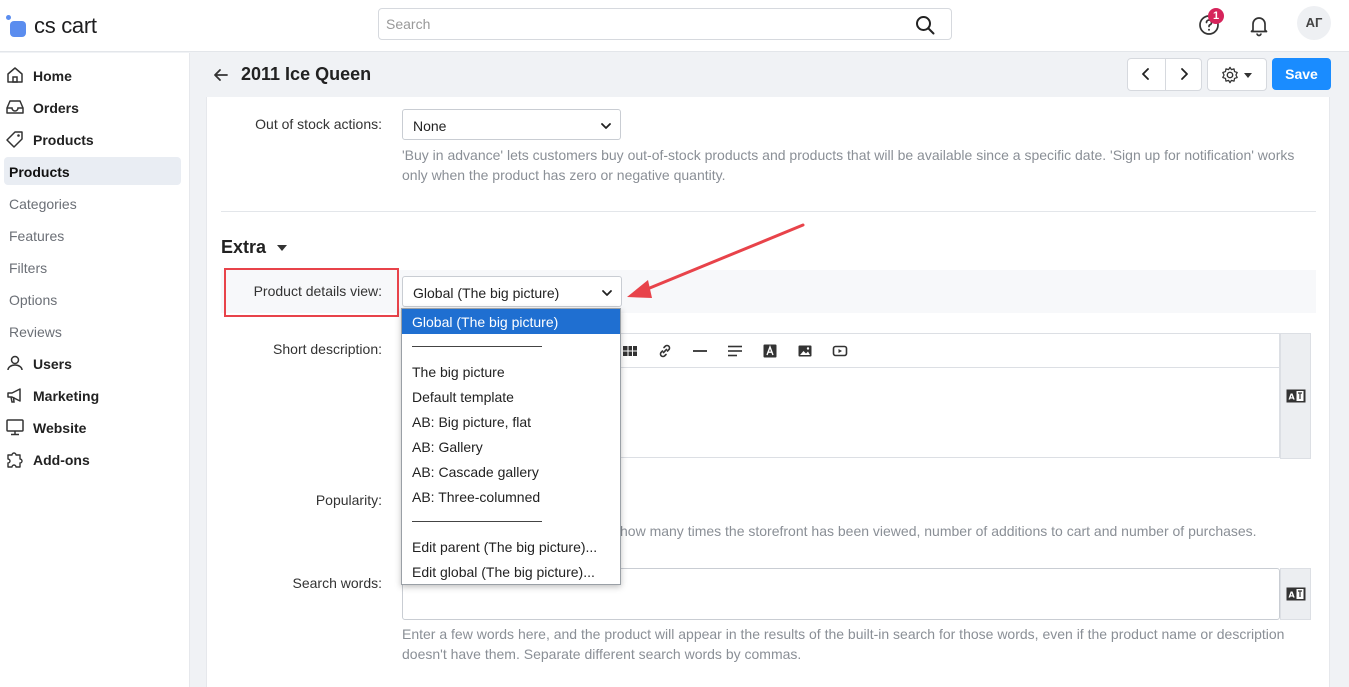  I want to click on gear-icon, so click(1230, 75).